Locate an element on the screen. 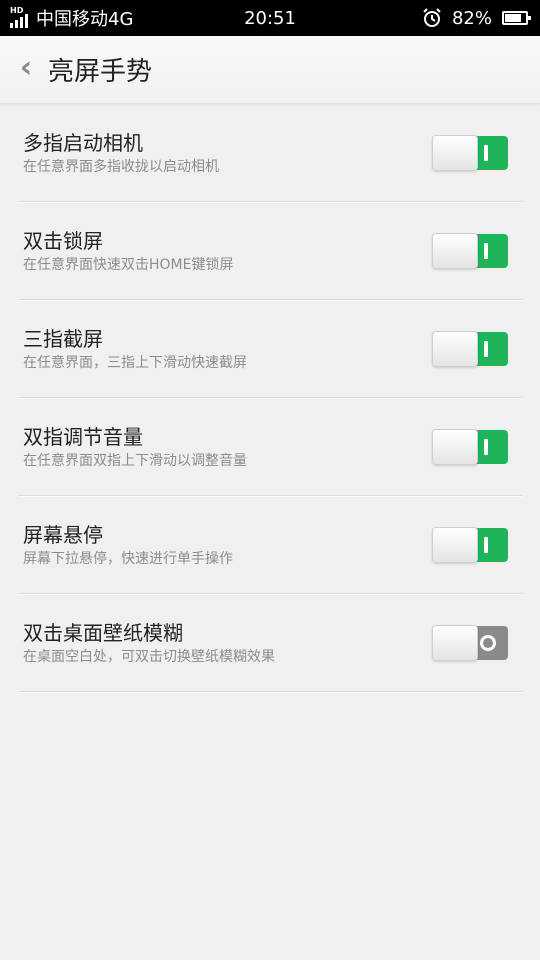 Image resolution: width=540 pixels, height=960 pixels. setting-description: 屏幕下拉悬停，快速进行单手操作 is located at coordinates (128, 558).